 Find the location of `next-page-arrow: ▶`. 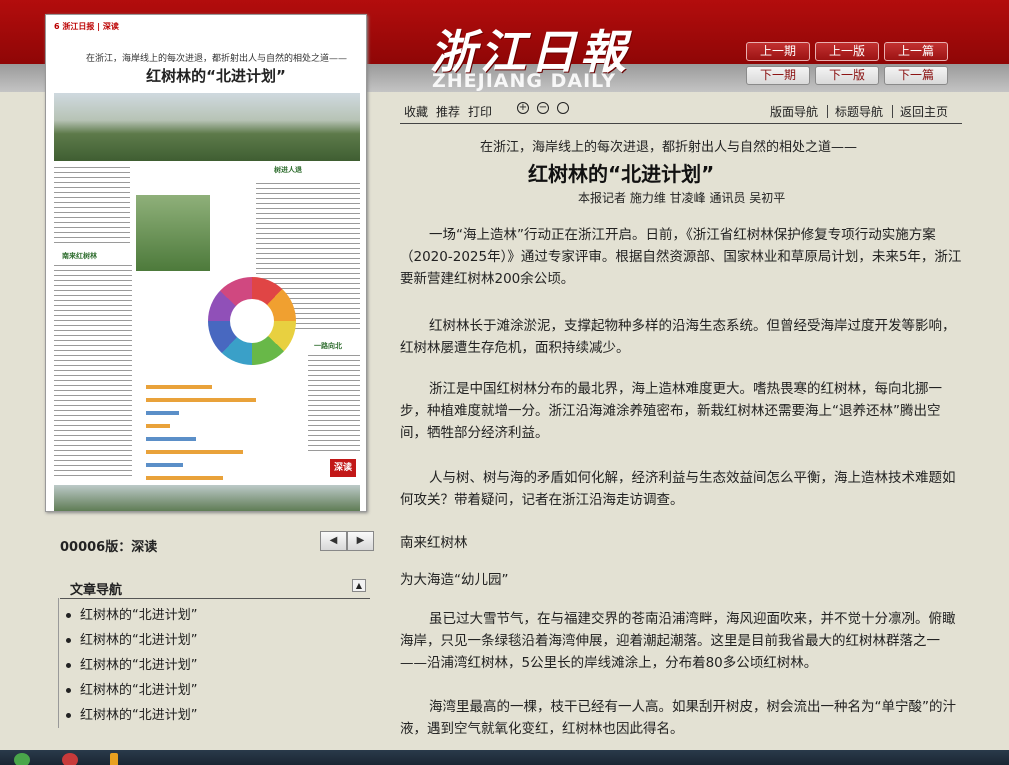

next-page-arrow: ▶ is located at coordinates (360, 541).